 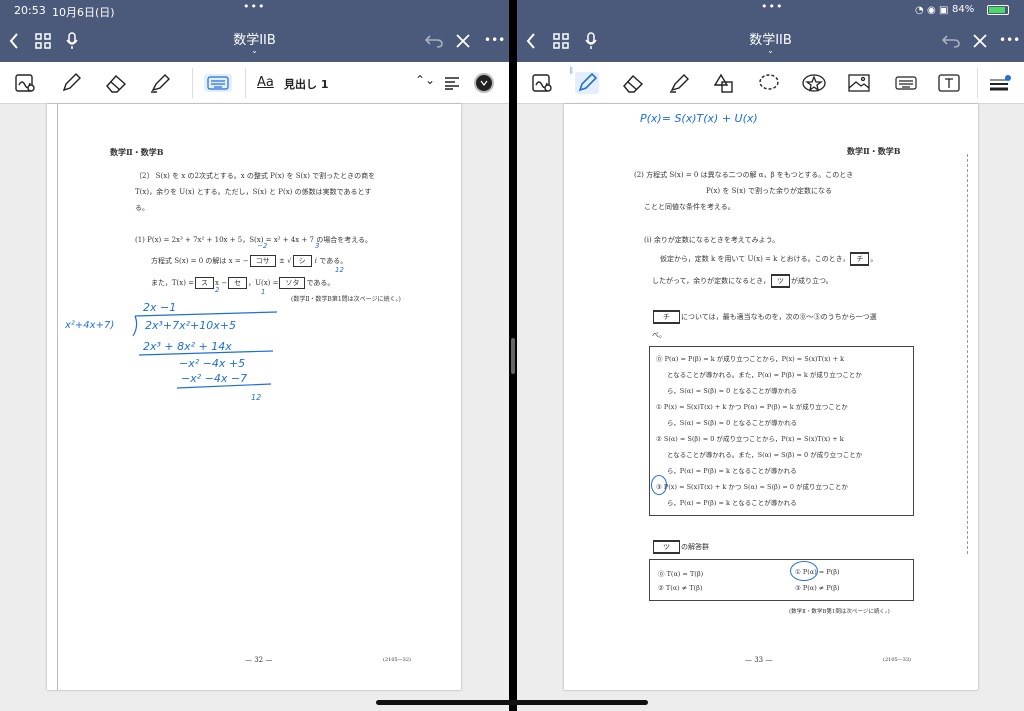 I want to click on pen-thickness-icon, so click(x=1000, y=83).